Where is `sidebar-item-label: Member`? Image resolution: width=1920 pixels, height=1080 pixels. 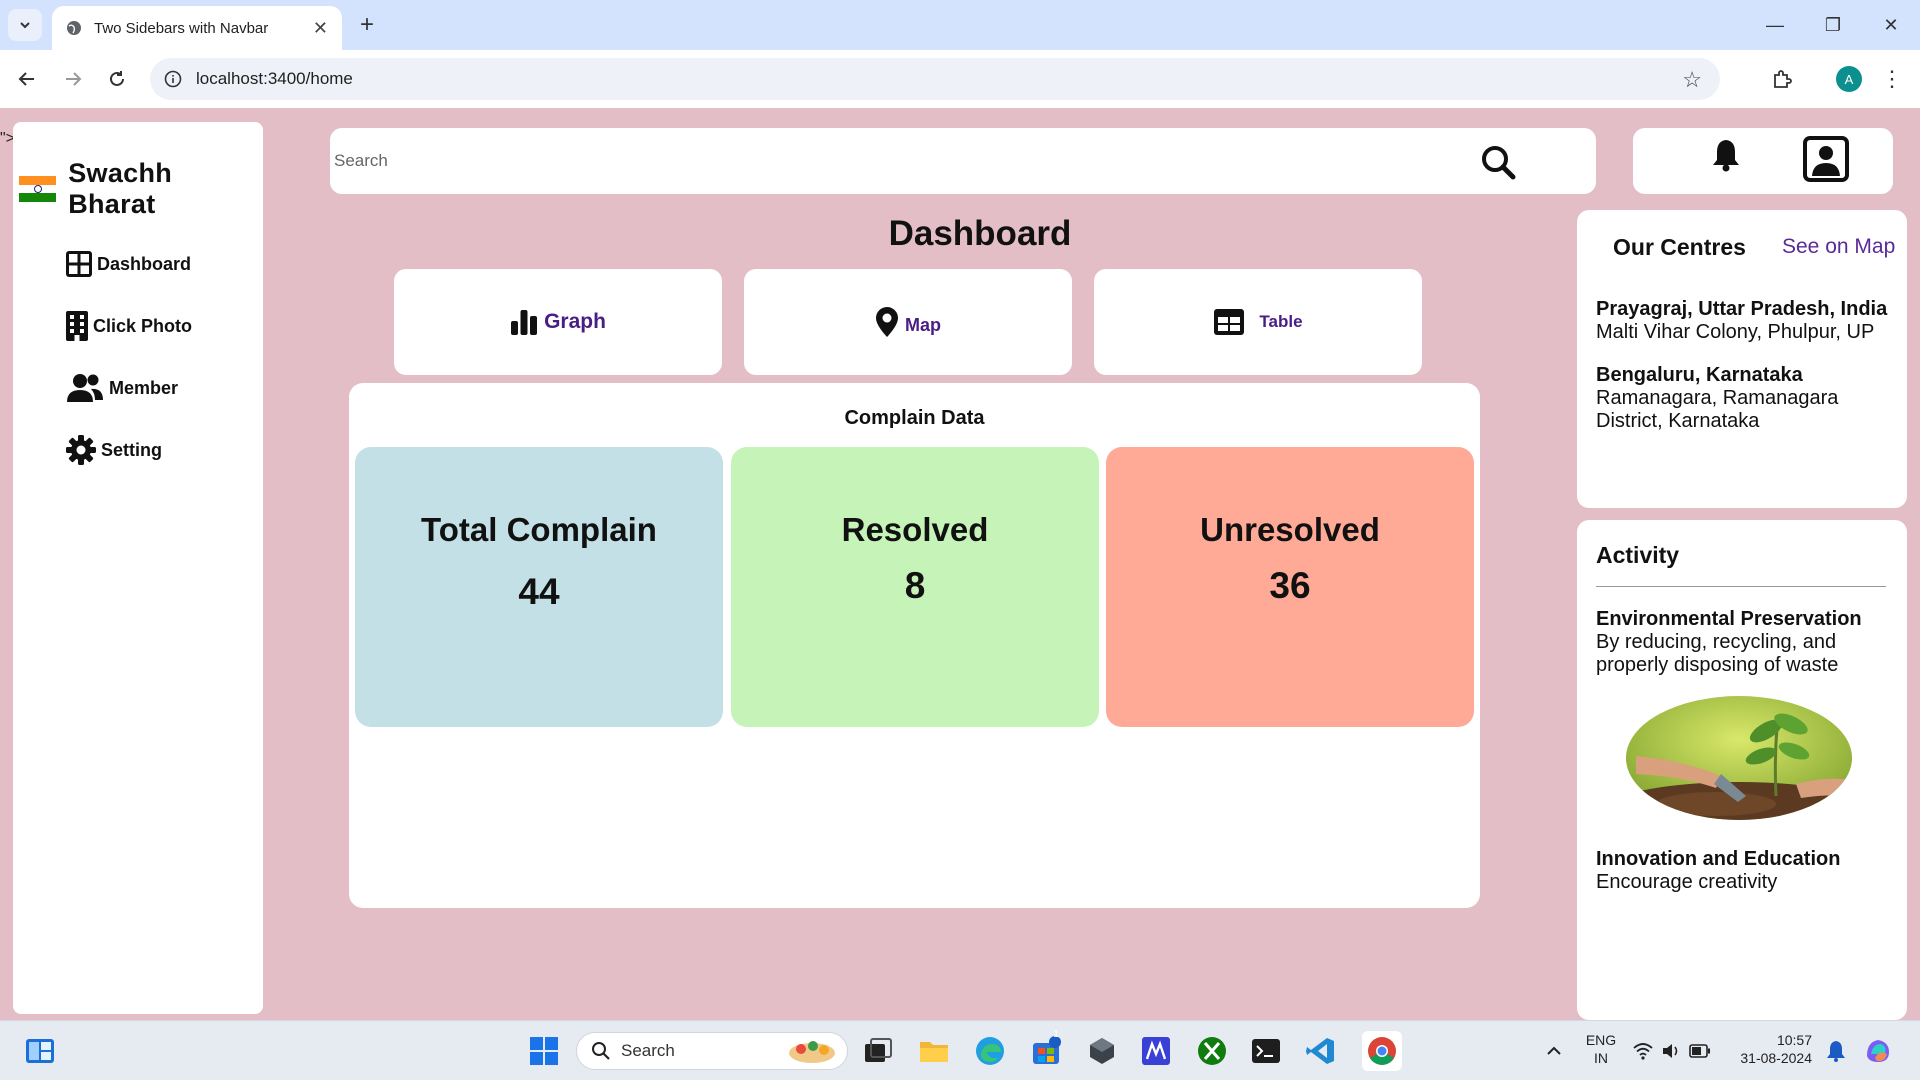 sidebar-item-label: Member is located at coordinates (144, 387).